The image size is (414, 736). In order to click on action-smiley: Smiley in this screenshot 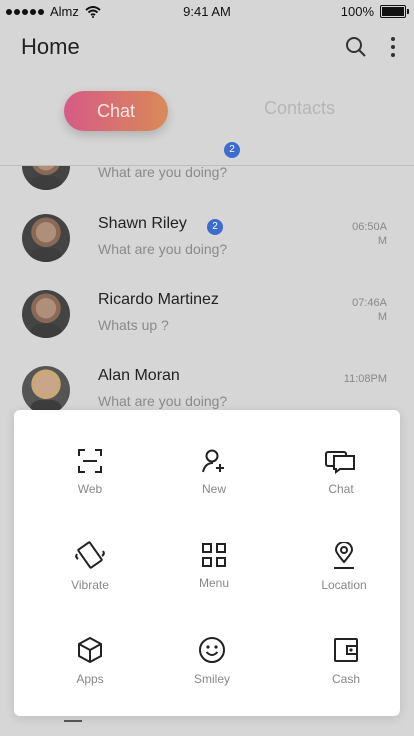, I will do `click(212, 671)`.